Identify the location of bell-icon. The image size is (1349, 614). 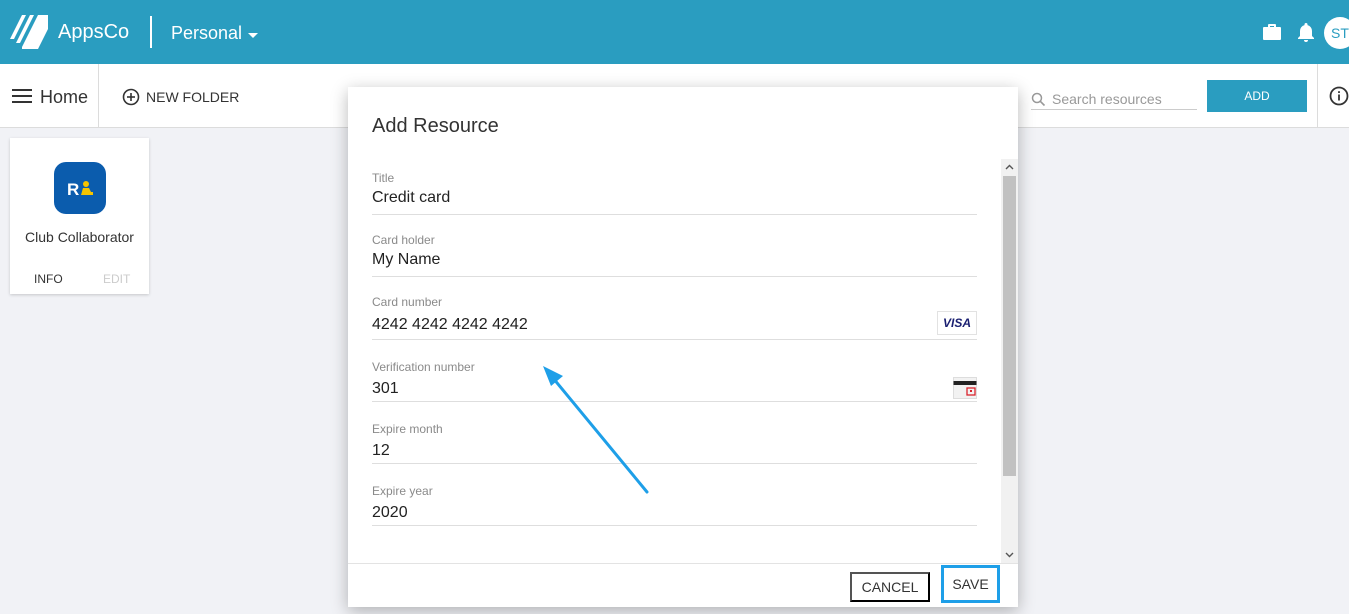
(1306, 32).